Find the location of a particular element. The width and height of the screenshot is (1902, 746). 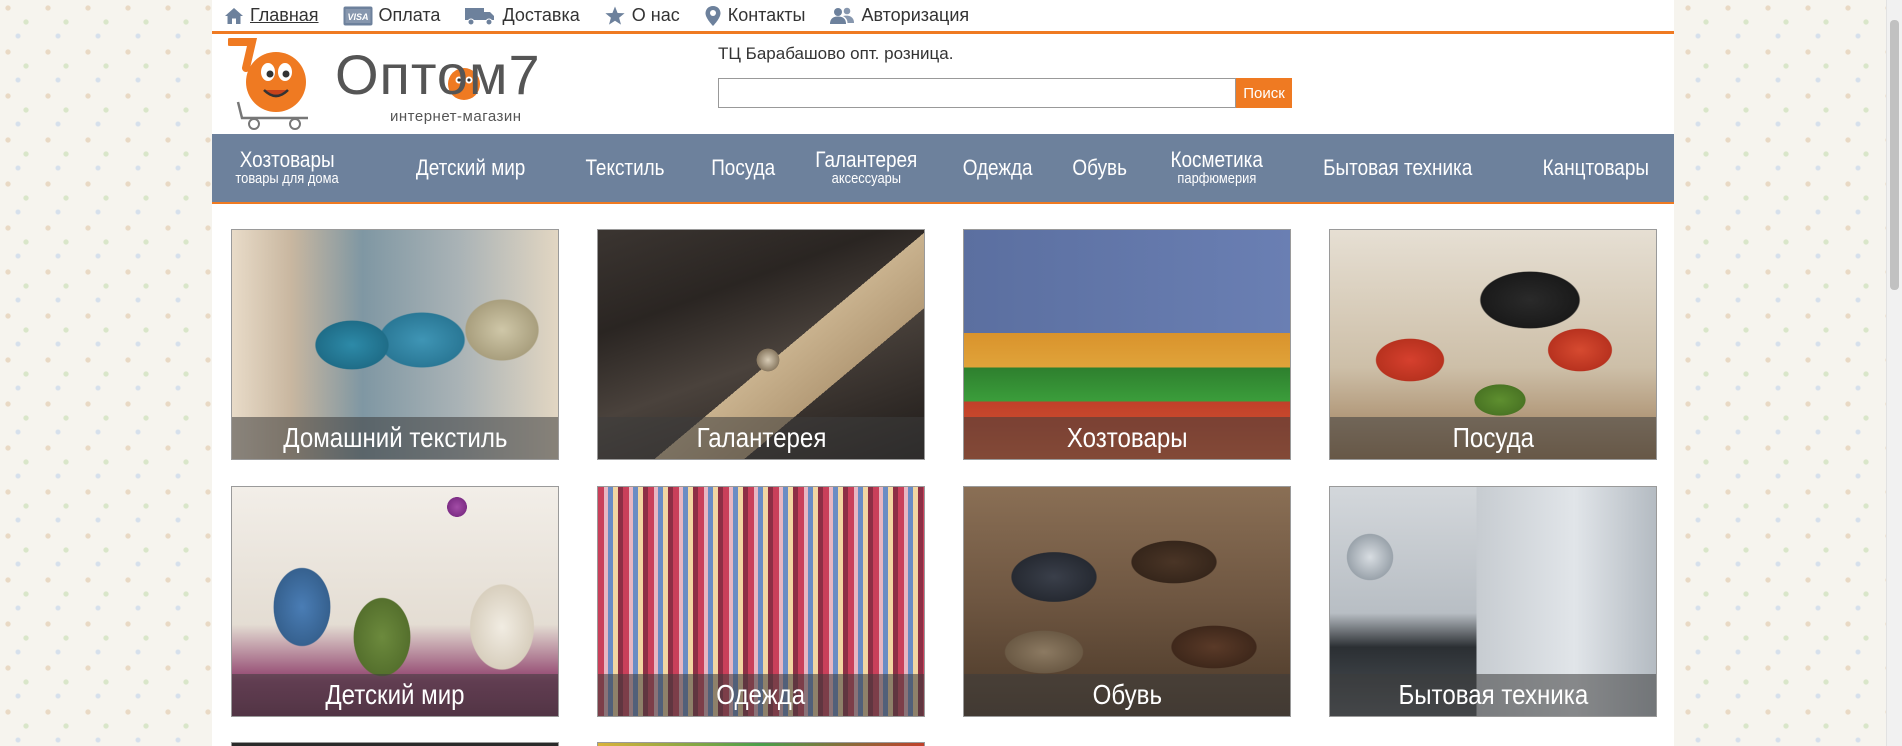

menu-item-sublabel: товары для дома is located at coordinates (287, 178).